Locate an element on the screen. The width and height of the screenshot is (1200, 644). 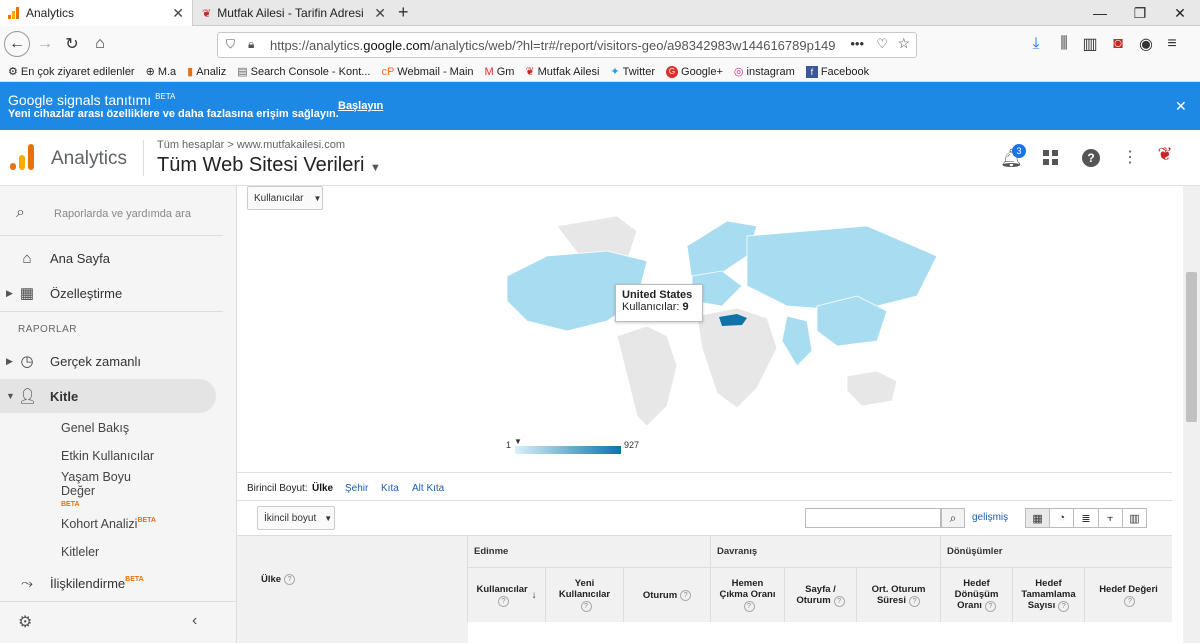
sidebar-search: ⌕ Raporlarda ve yardımda ara is located at coordinates (111, 214).